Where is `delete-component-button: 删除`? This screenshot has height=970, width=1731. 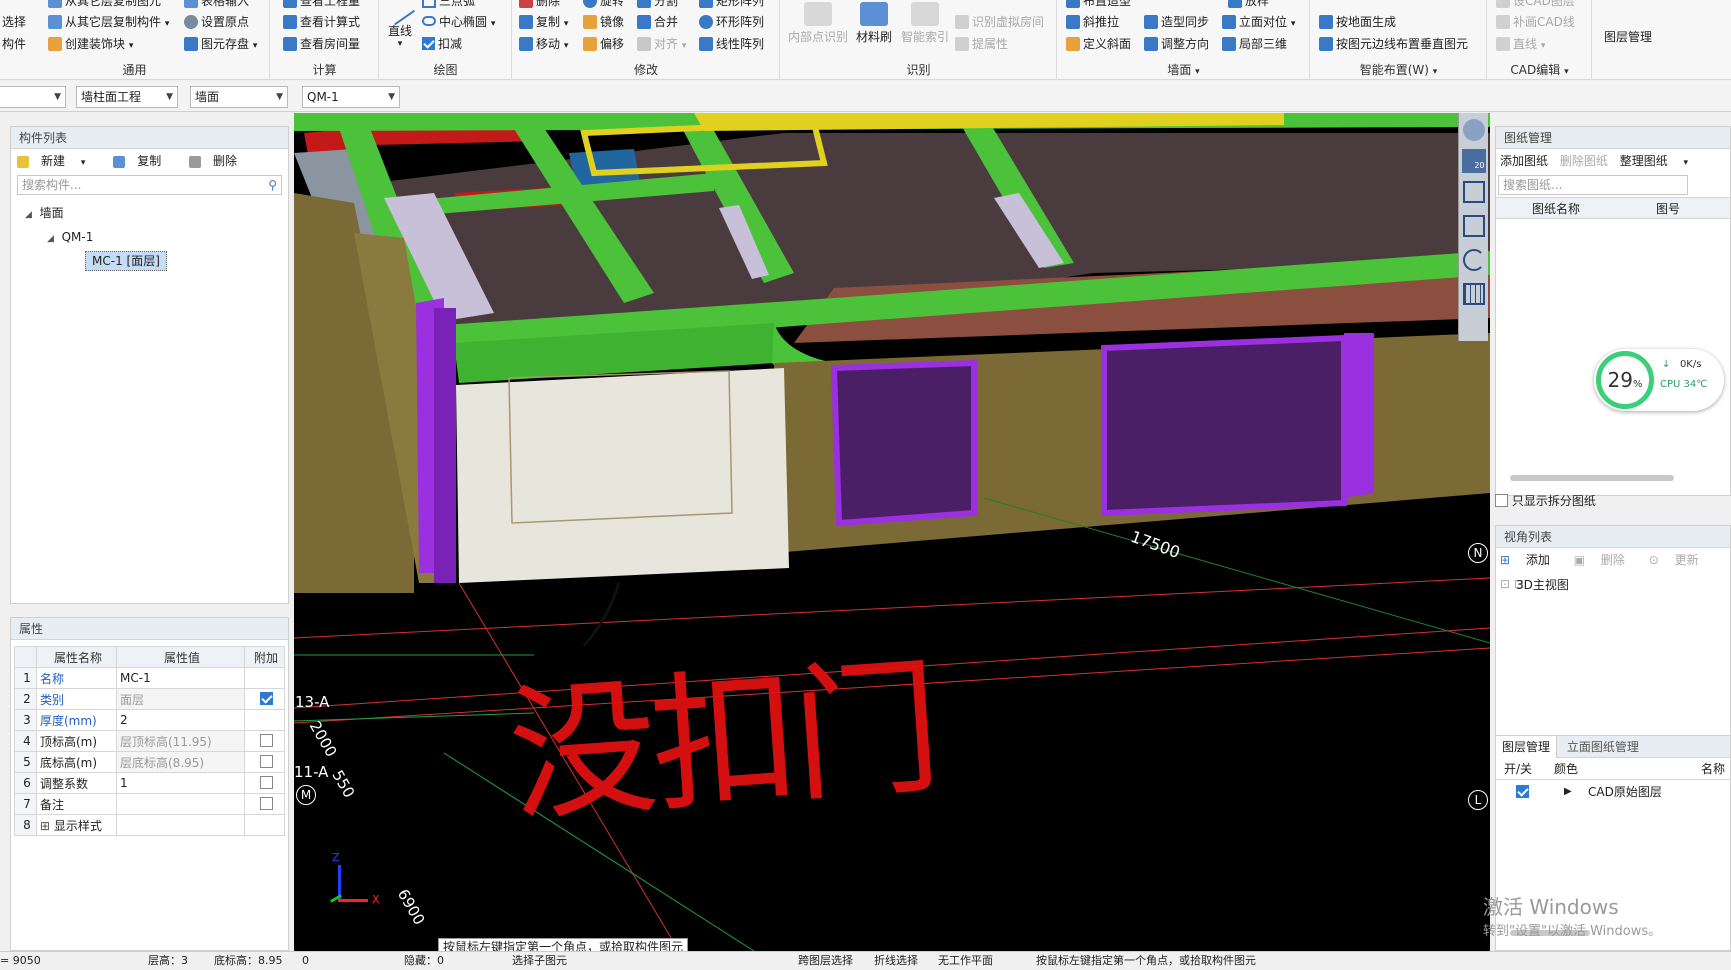
delete-component-button: 删除 is located at coordinates (219, 161).